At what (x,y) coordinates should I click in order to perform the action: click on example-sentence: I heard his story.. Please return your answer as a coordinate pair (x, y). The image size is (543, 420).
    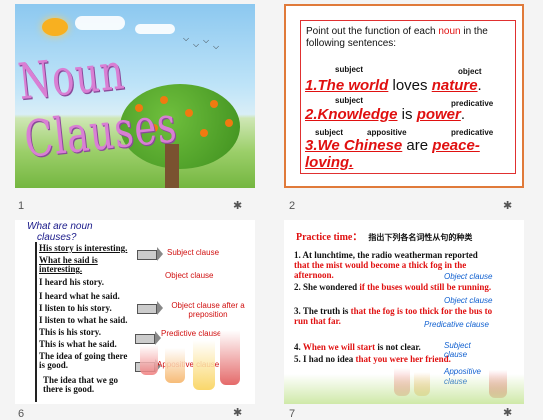
    Looking at the image, I should click on (72, 282).